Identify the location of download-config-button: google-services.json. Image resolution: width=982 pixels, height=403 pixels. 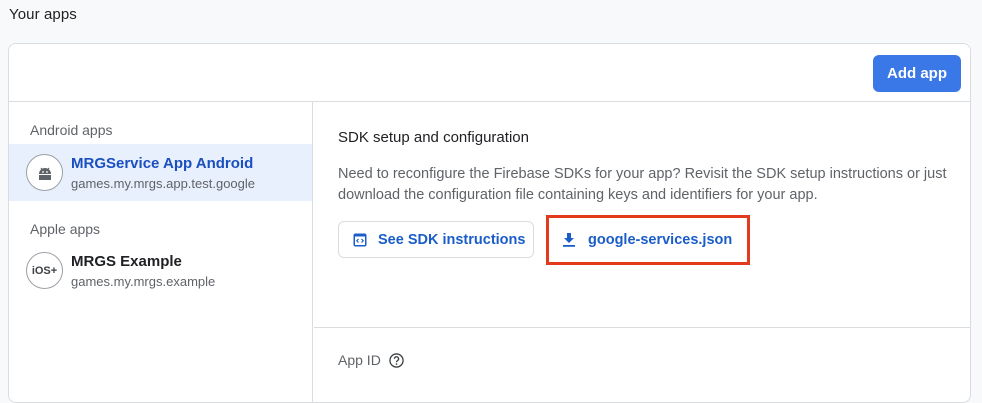
(648, 240).